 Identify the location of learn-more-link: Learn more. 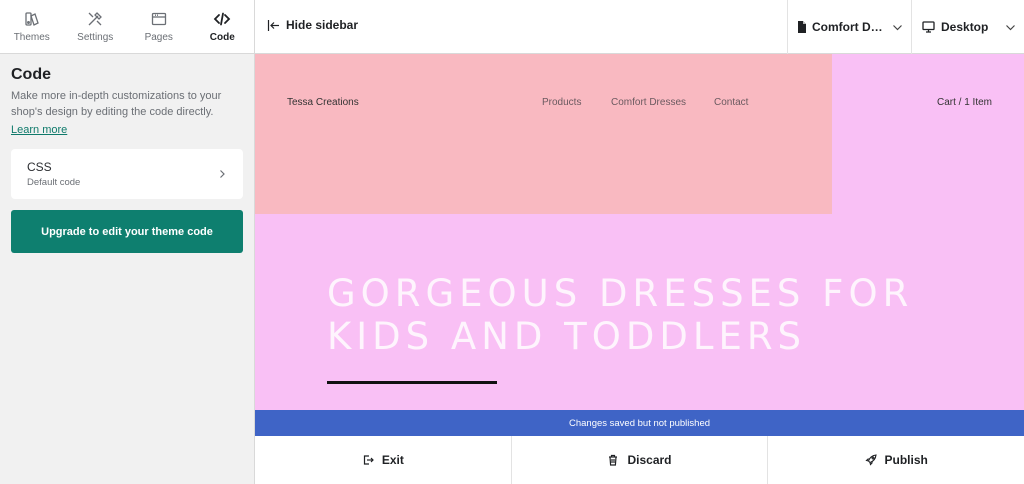
(39, 130).